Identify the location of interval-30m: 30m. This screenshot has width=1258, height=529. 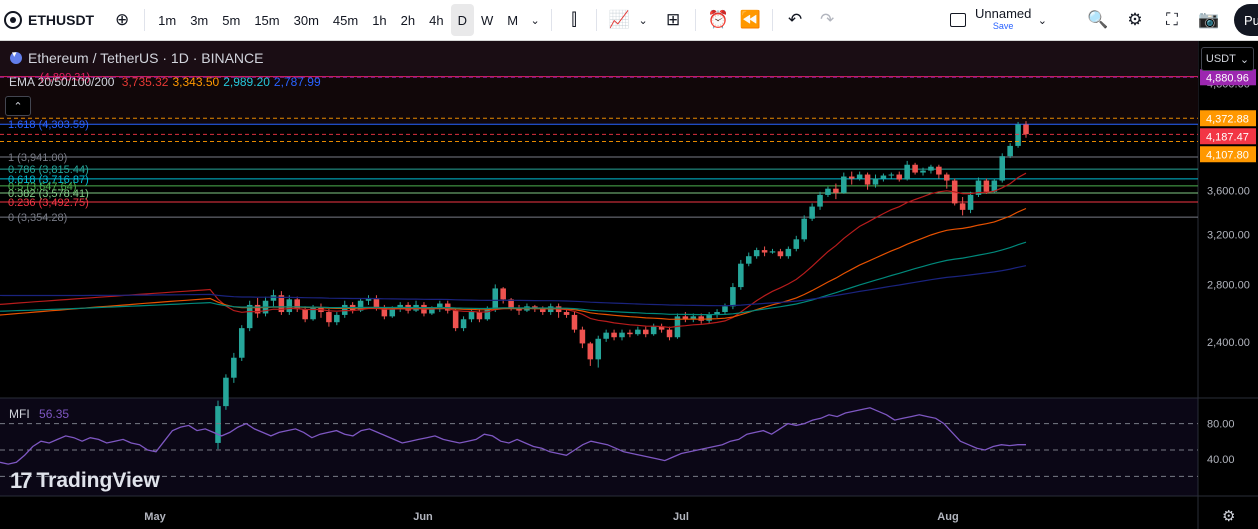
(306, 20).